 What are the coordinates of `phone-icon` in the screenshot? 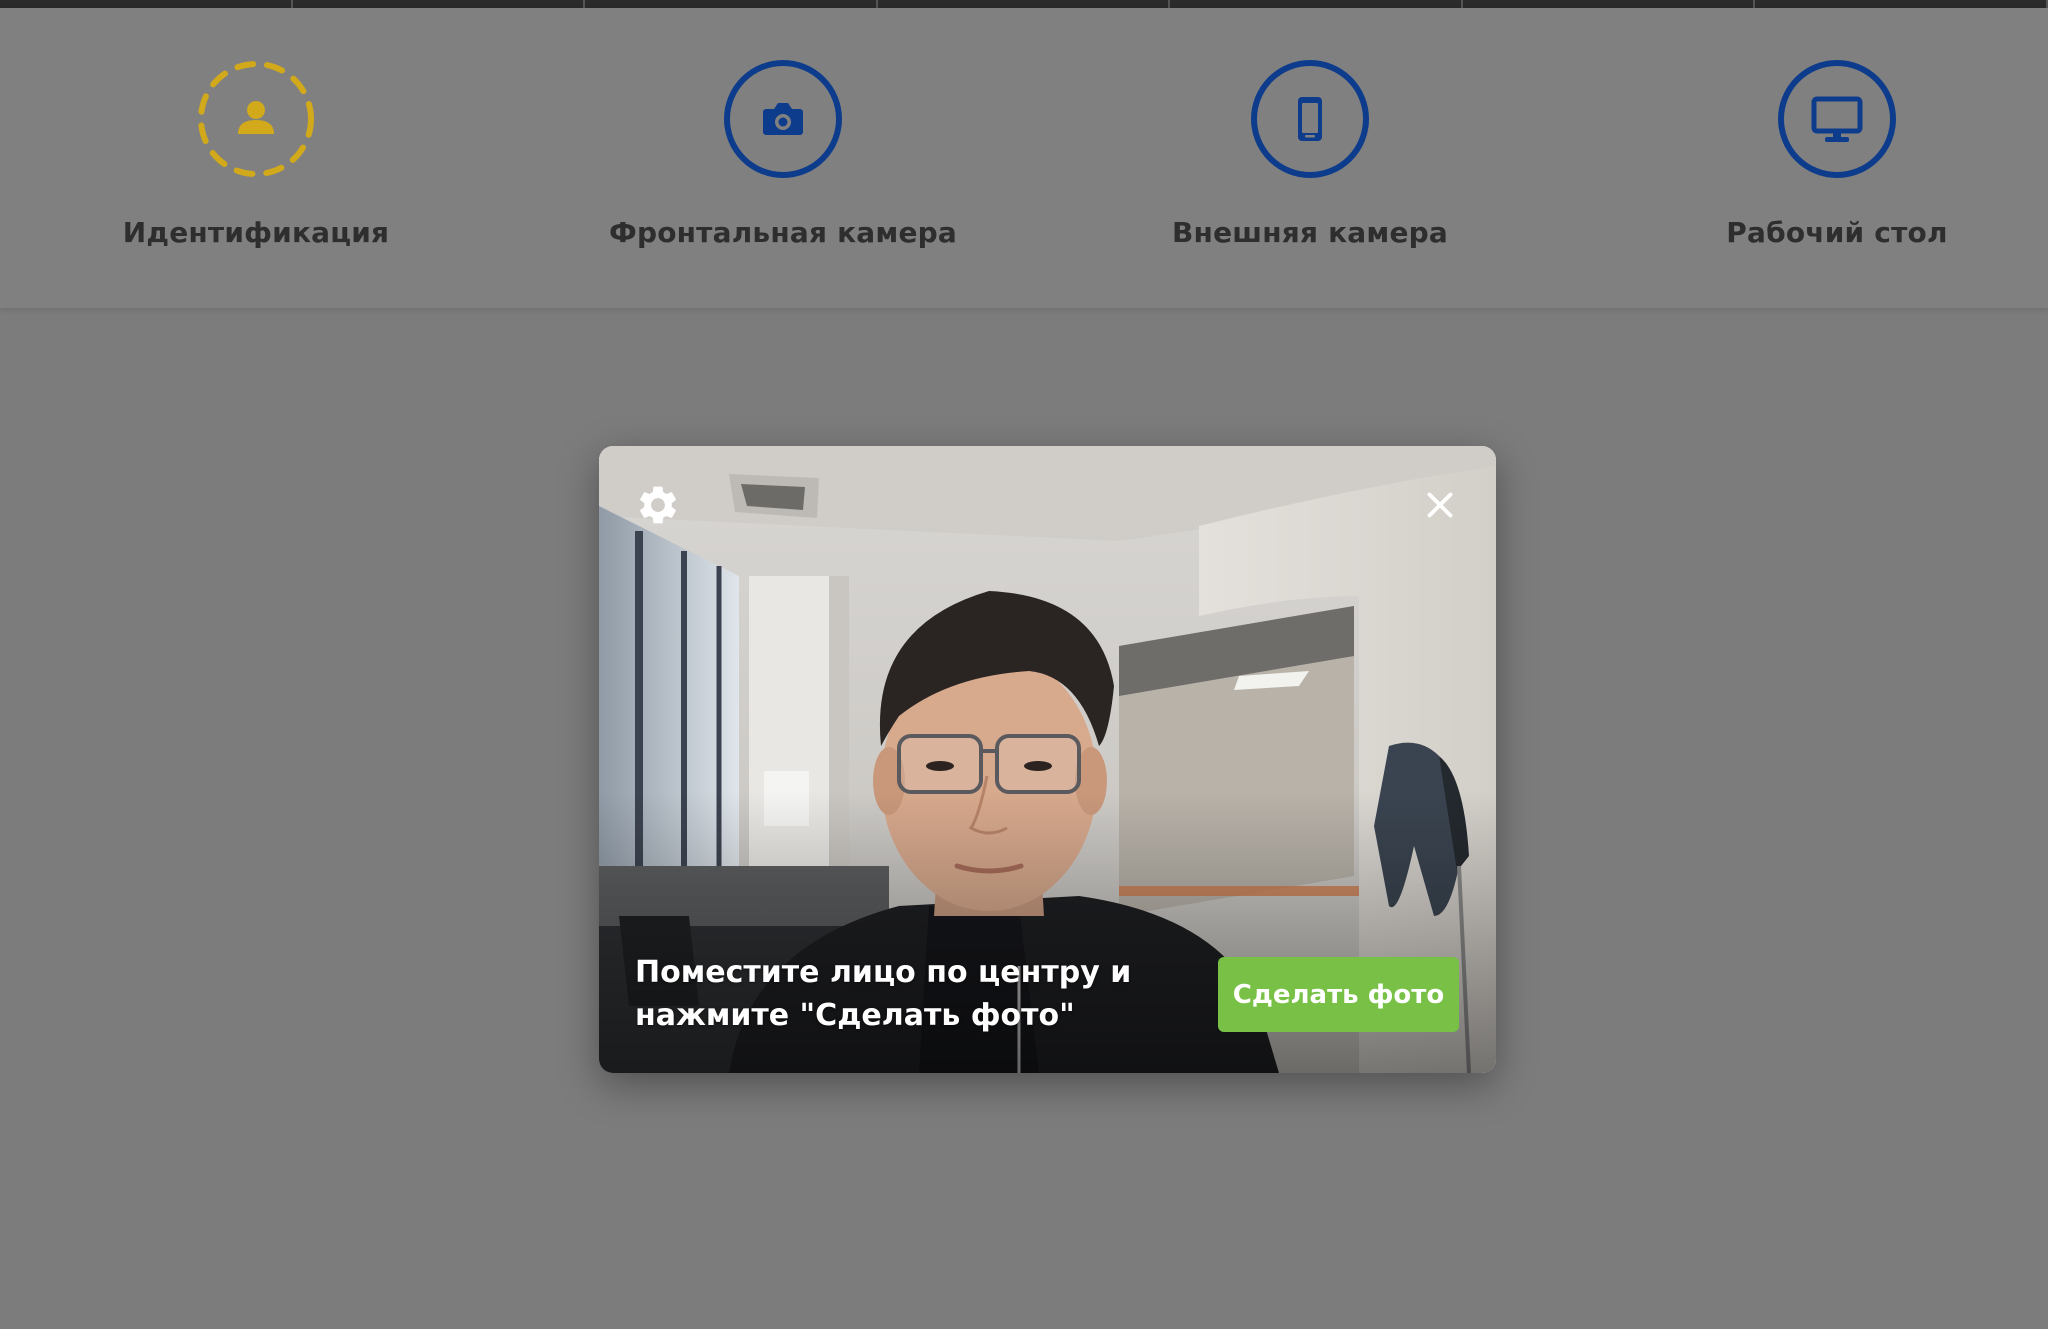 It's located at (1310, 119).